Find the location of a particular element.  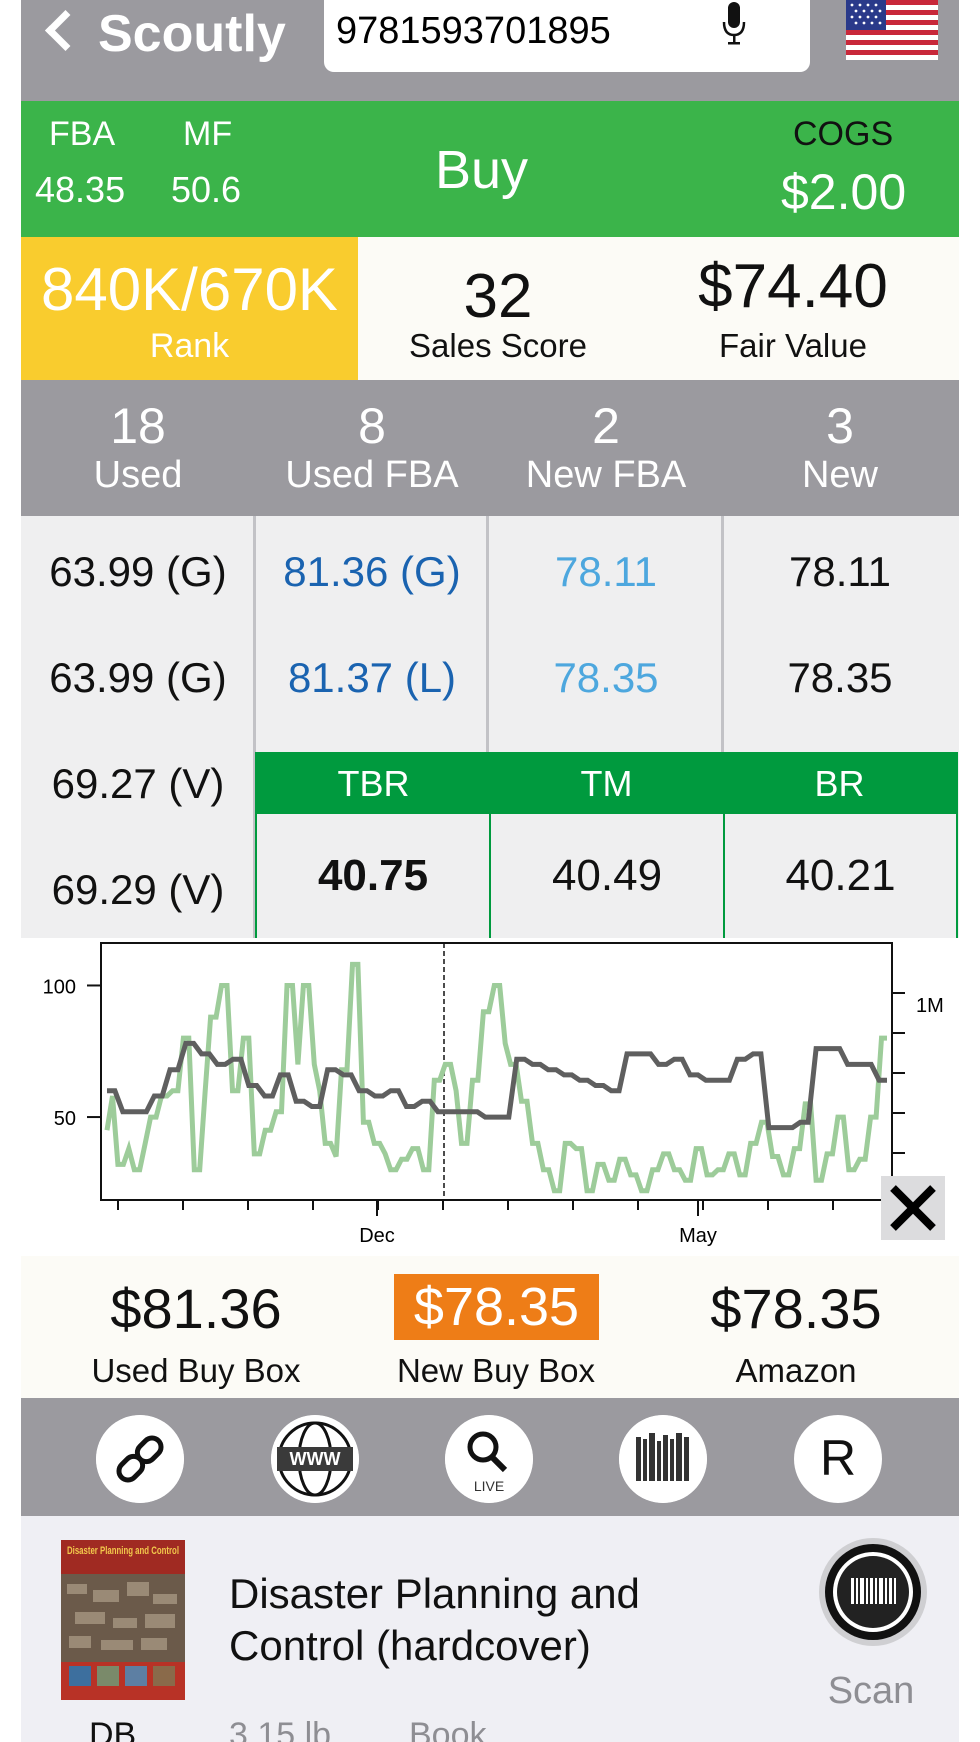

amazon-label: Amazon is located at coordinates (796, 1370).